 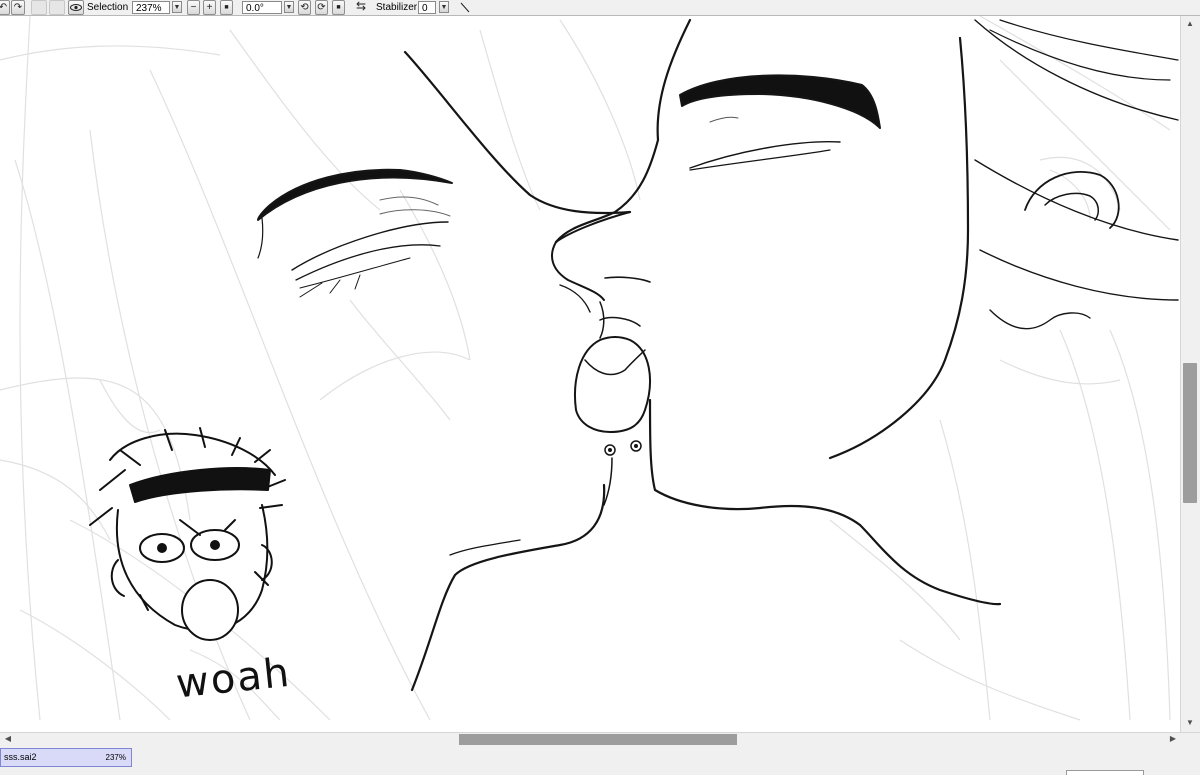 I want to click on stabilizer-label: Stabilizer, so click(x=397, y=7).